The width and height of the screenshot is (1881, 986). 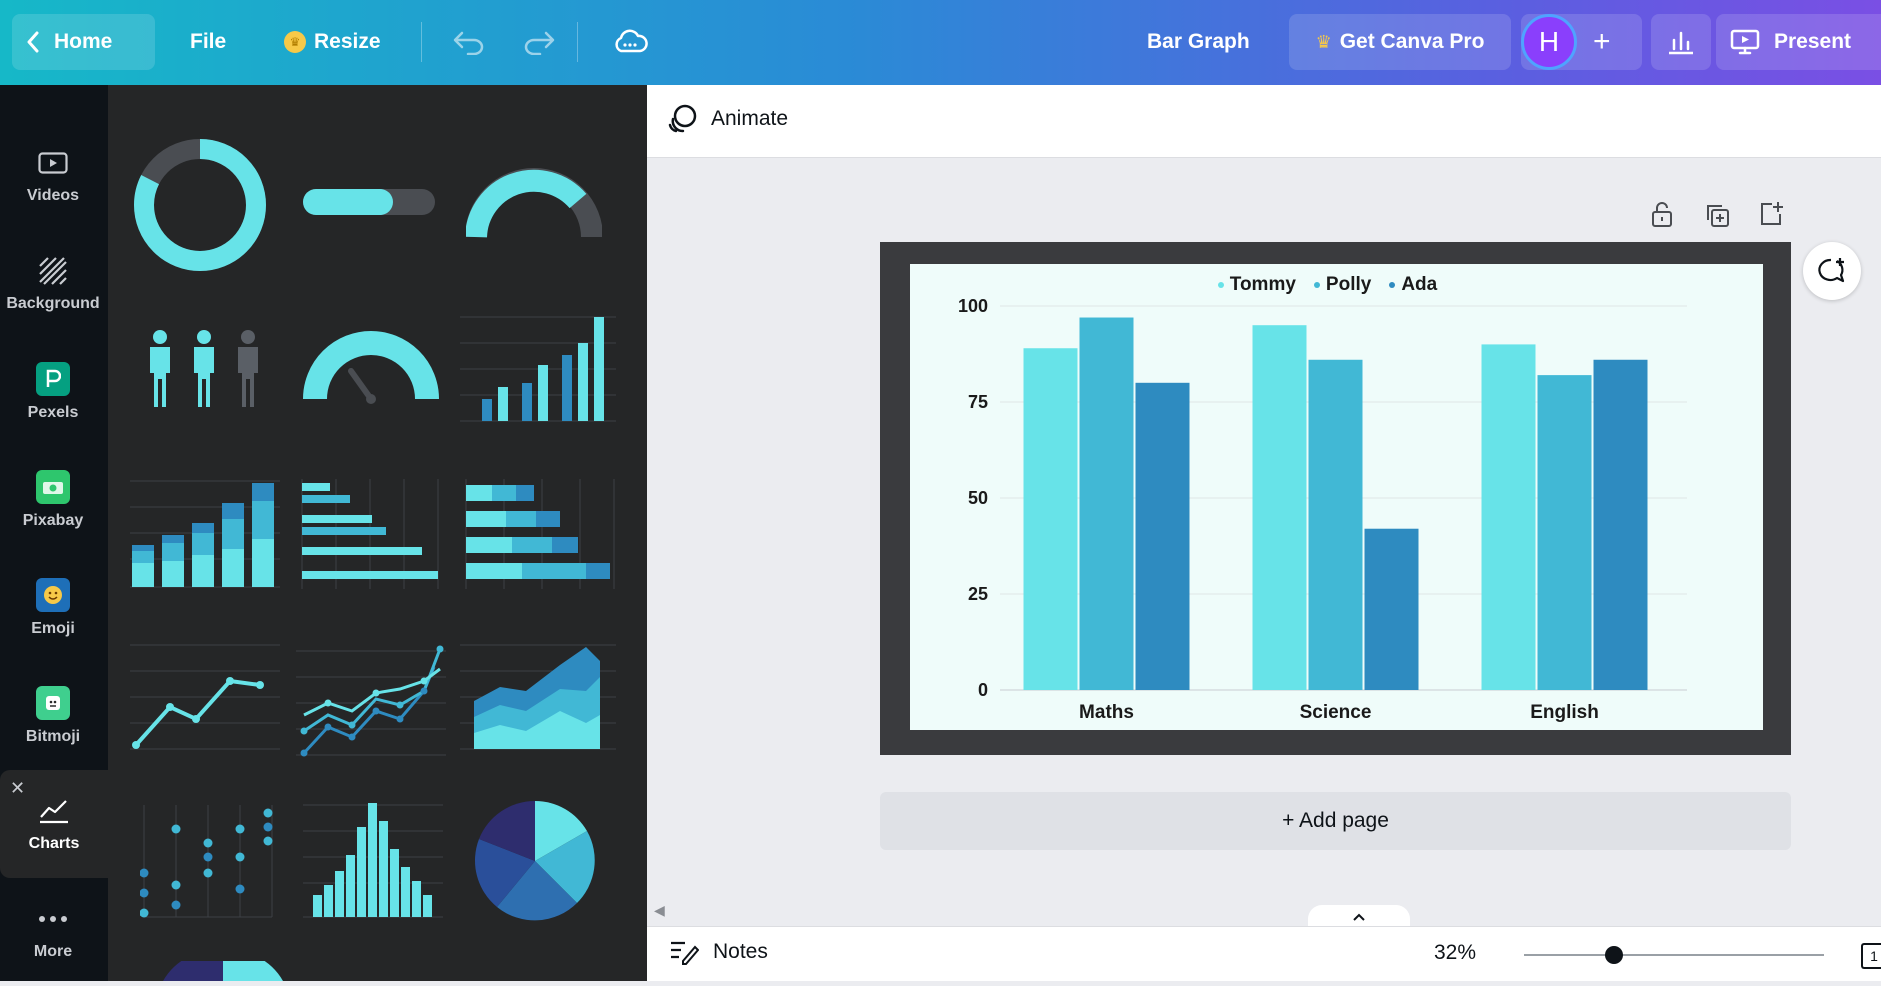 I want to click on more-dots-icon, so click(x=53, y=919).